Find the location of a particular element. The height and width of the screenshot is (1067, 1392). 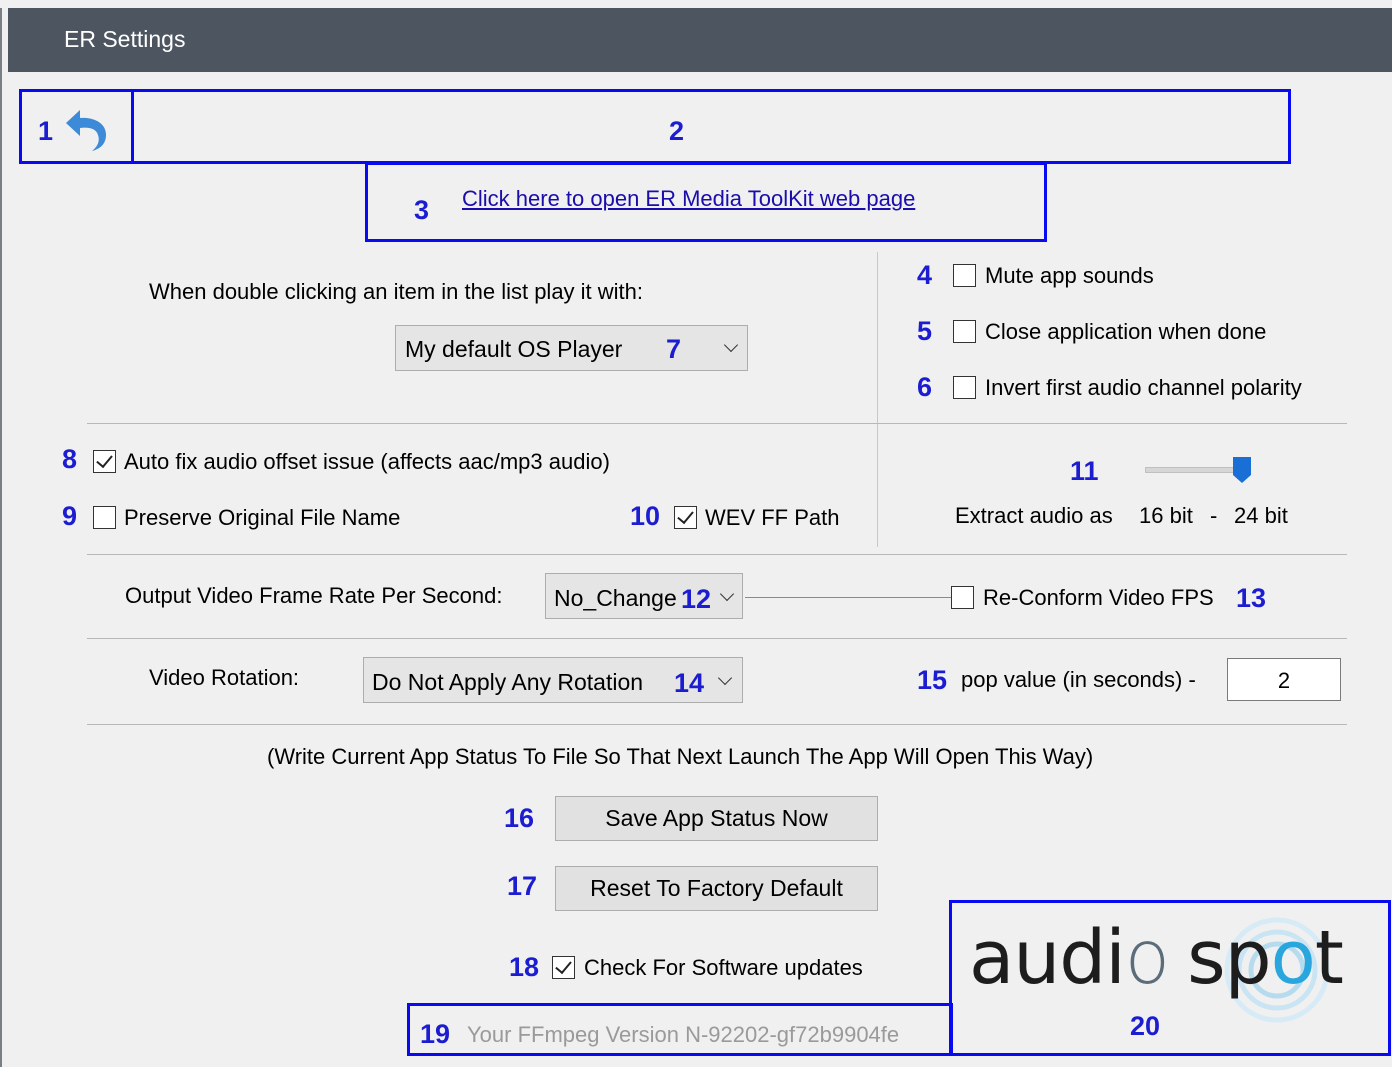

annotation-11: 11 is located at coordinates (1084, 471).